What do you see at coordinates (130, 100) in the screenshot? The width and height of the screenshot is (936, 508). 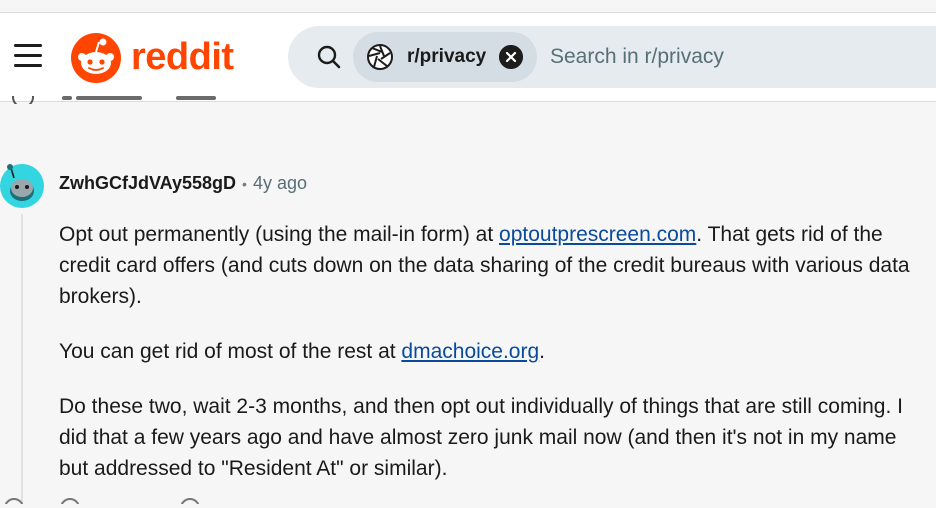 I see `previous-comment-footer-peek` at bounding box center [130, 100].